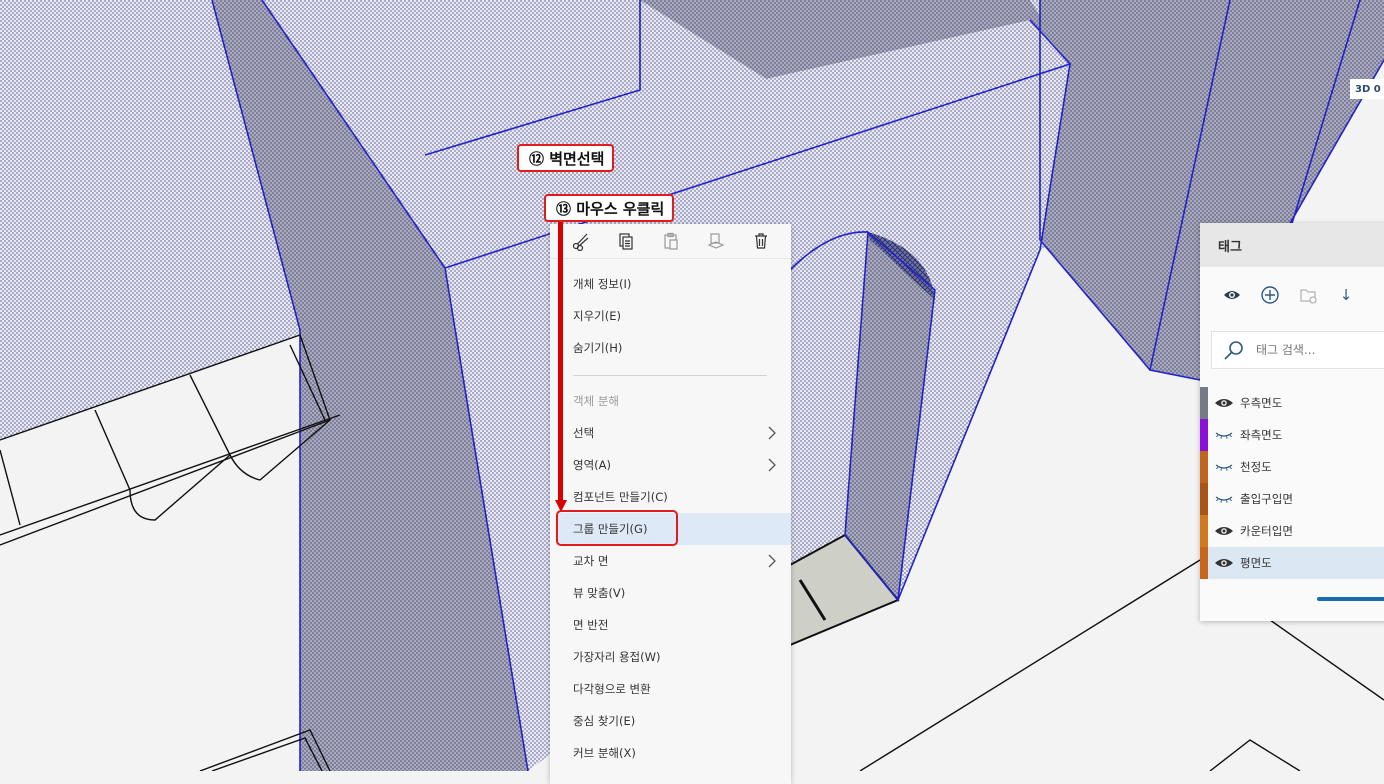 The width and height of the screenshot is (1384, 784). Describe the element at coordinates (673, 625) in the screenshot. I see `menu-item-reverse-faces: 면 반전` at that location.